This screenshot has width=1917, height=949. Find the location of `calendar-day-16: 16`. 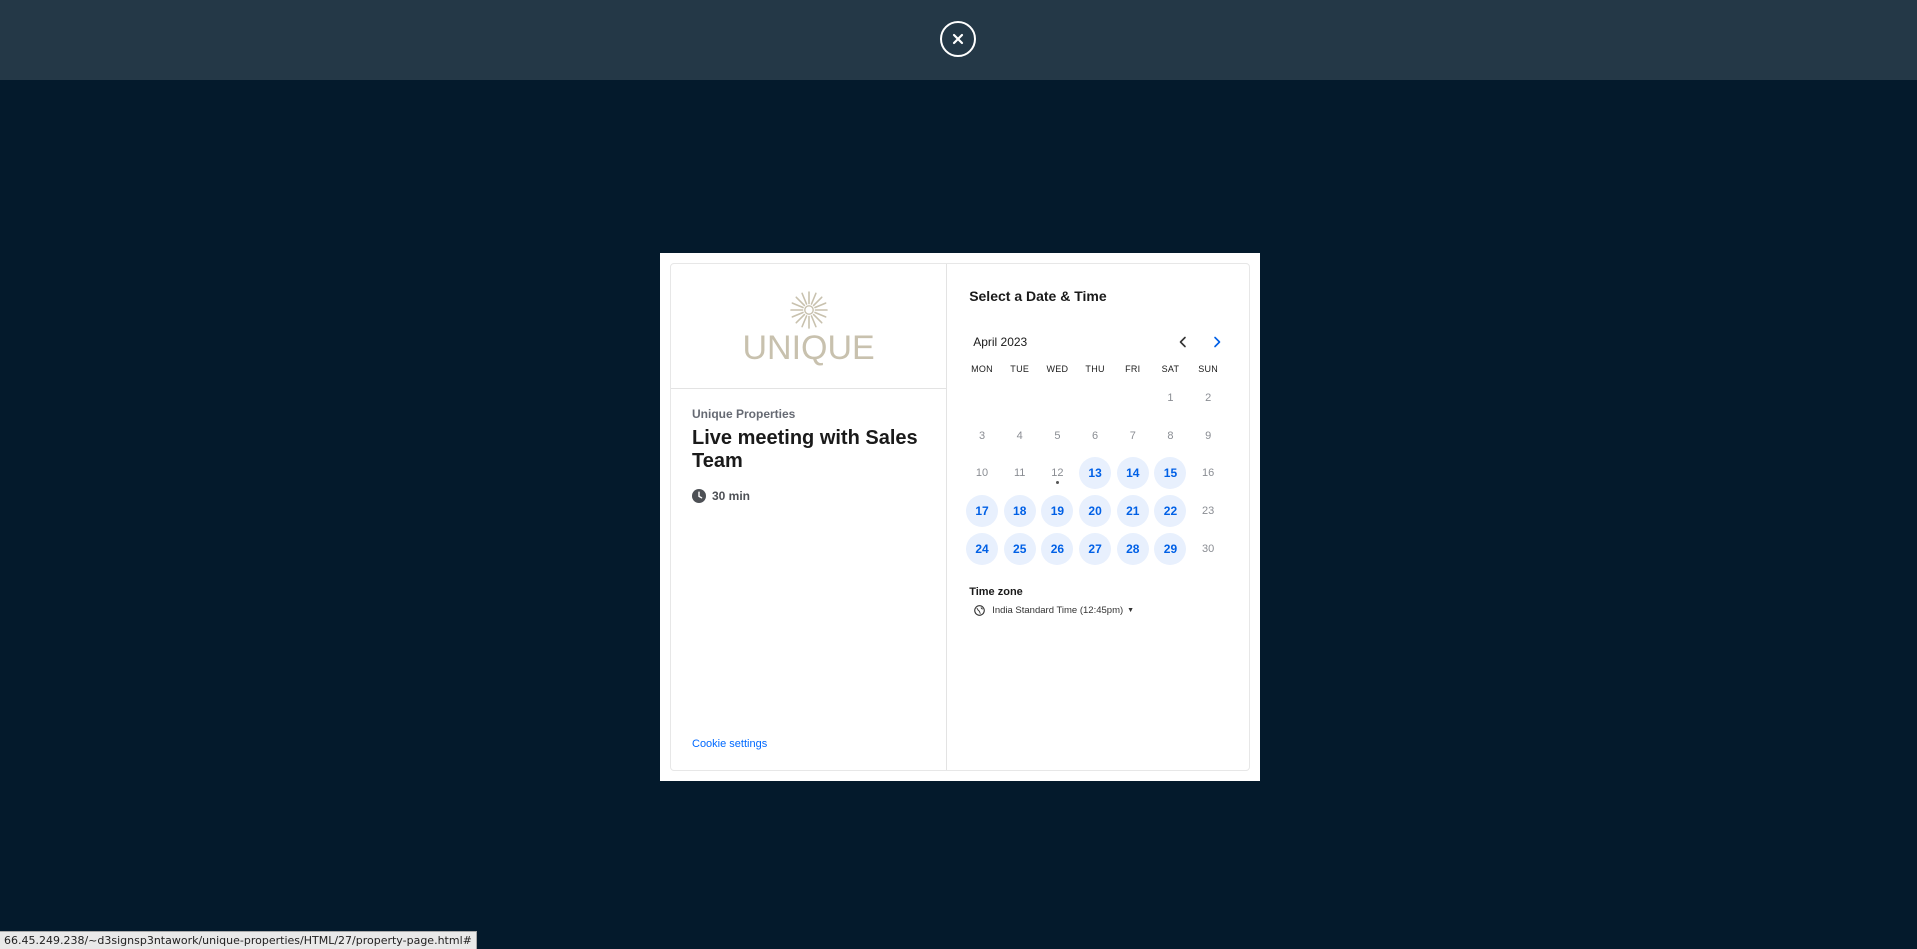

calendar-day-16: 16 is located at coordinates (1208, 473).